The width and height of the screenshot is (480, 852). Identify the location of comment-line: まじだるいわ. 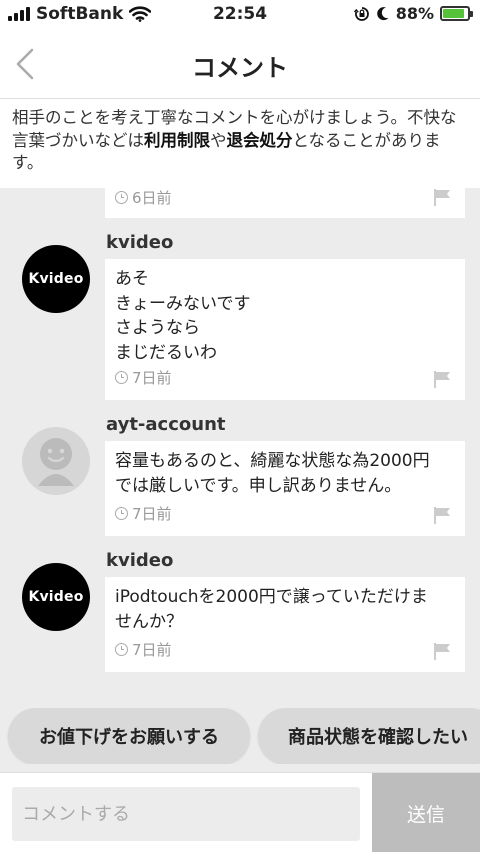
(166, 352).